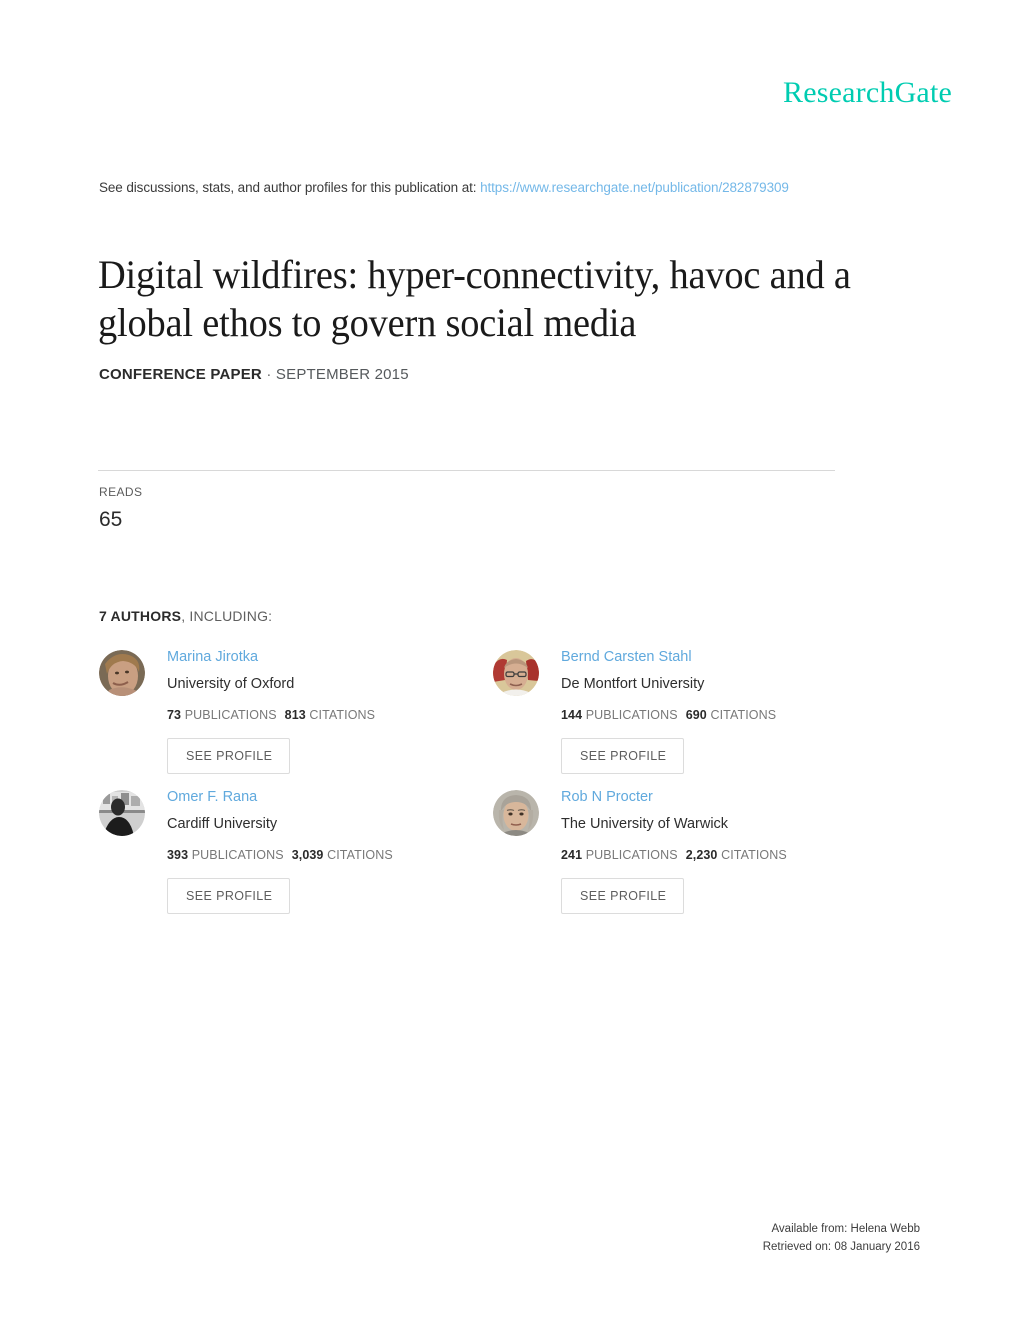 This screenshot has height=1320, width=1020. What do you see at coordinates (174, 715) in the screenshot?
I see `publications-count: 73` at bounding box center [174, 715].